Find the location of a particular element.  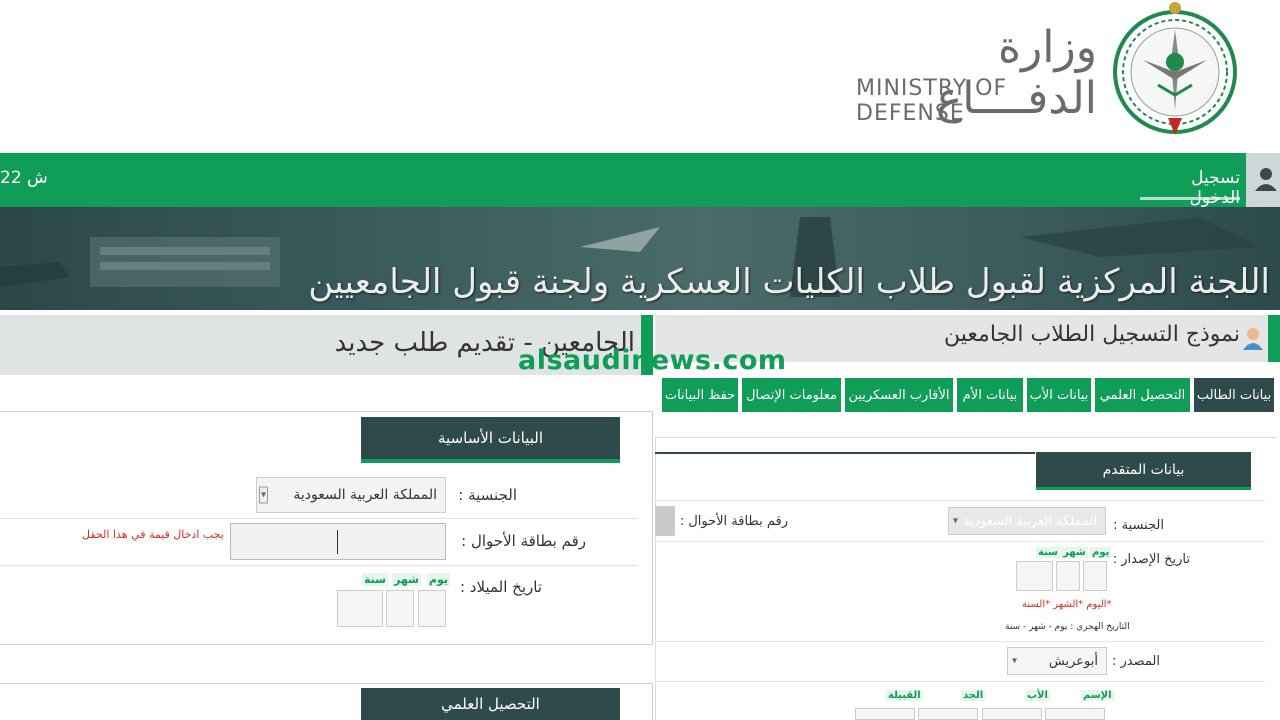

main-nav-bar is located at coordinates (640, 180).